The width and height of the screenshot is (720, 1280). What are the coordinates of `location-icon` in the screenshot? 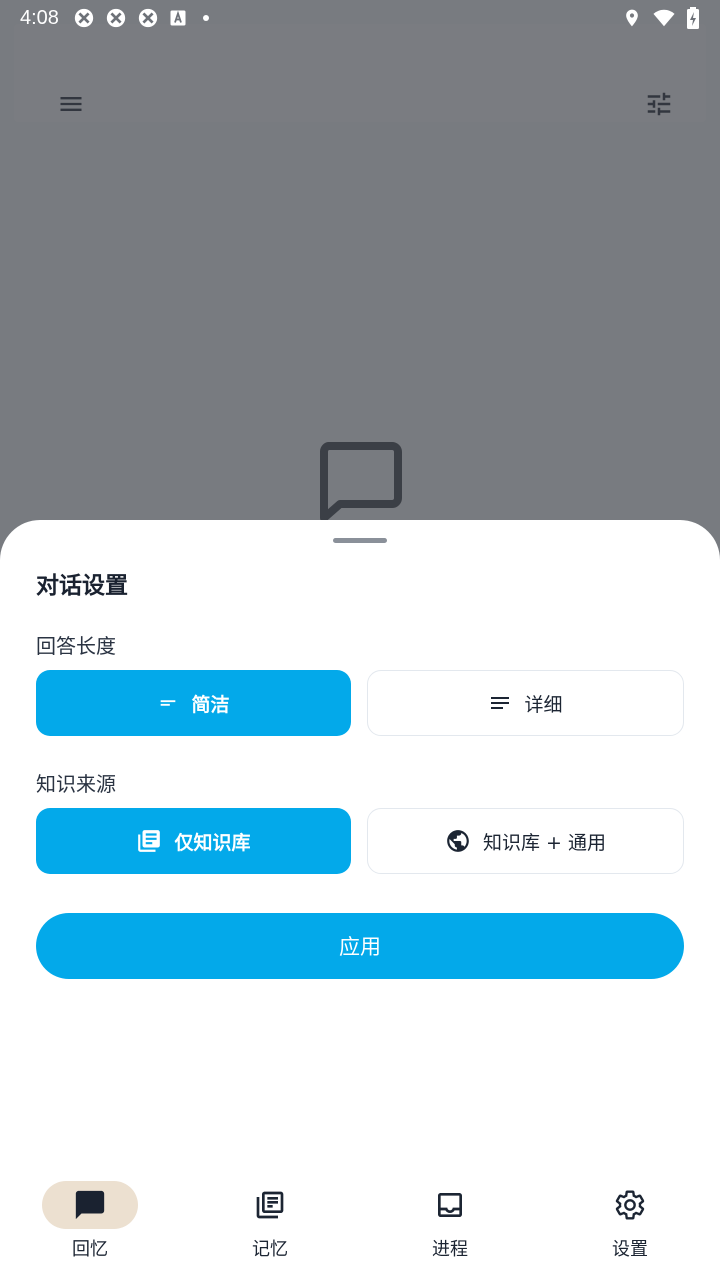 It's located at (632, 18).